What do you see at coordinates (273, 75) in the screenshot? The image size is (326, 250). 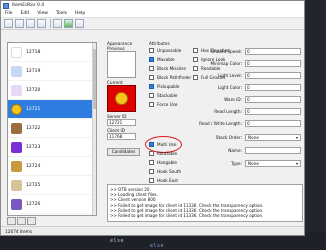 I see `light-level-field: 0` at bounding box center [273, 75].